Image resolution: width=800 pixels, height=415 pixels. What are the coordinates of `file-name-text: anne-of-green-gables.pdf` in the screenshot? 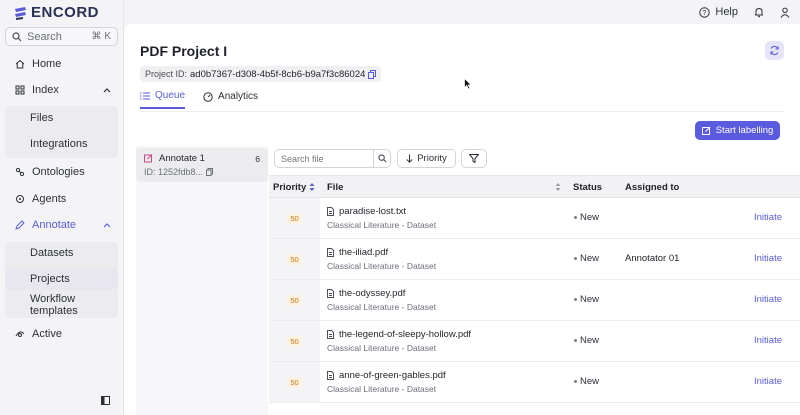 It's located at (392, 375).